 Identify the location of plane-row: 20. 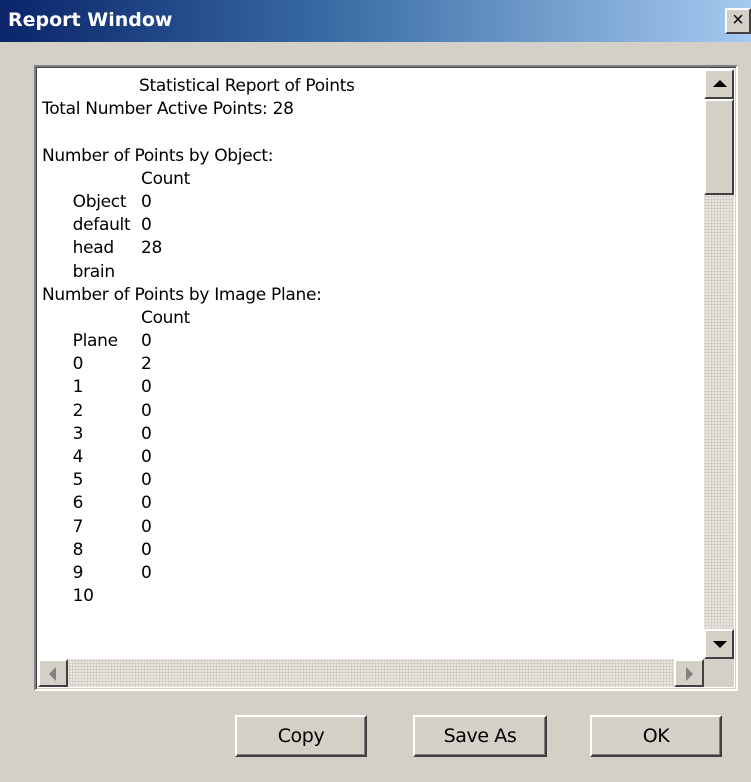
(372, 398).